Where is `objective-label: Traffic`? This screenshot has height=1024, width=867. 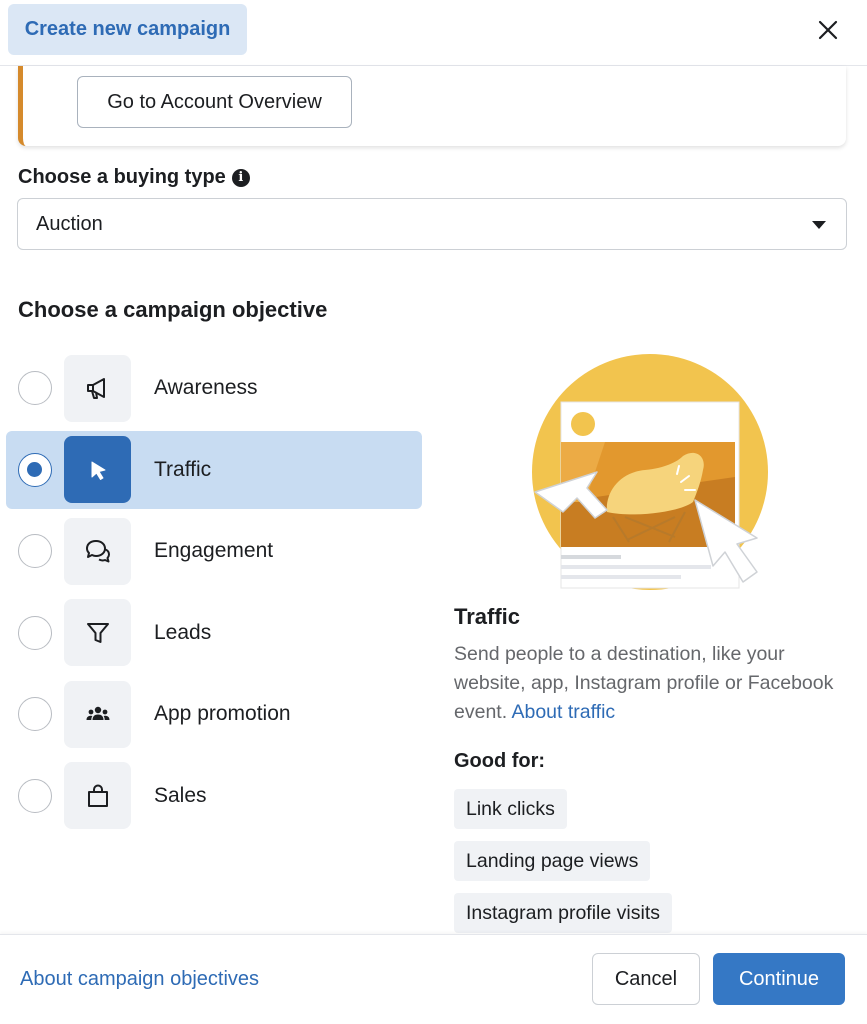 objective-label: Traffic is located at coordinates (183, 469).